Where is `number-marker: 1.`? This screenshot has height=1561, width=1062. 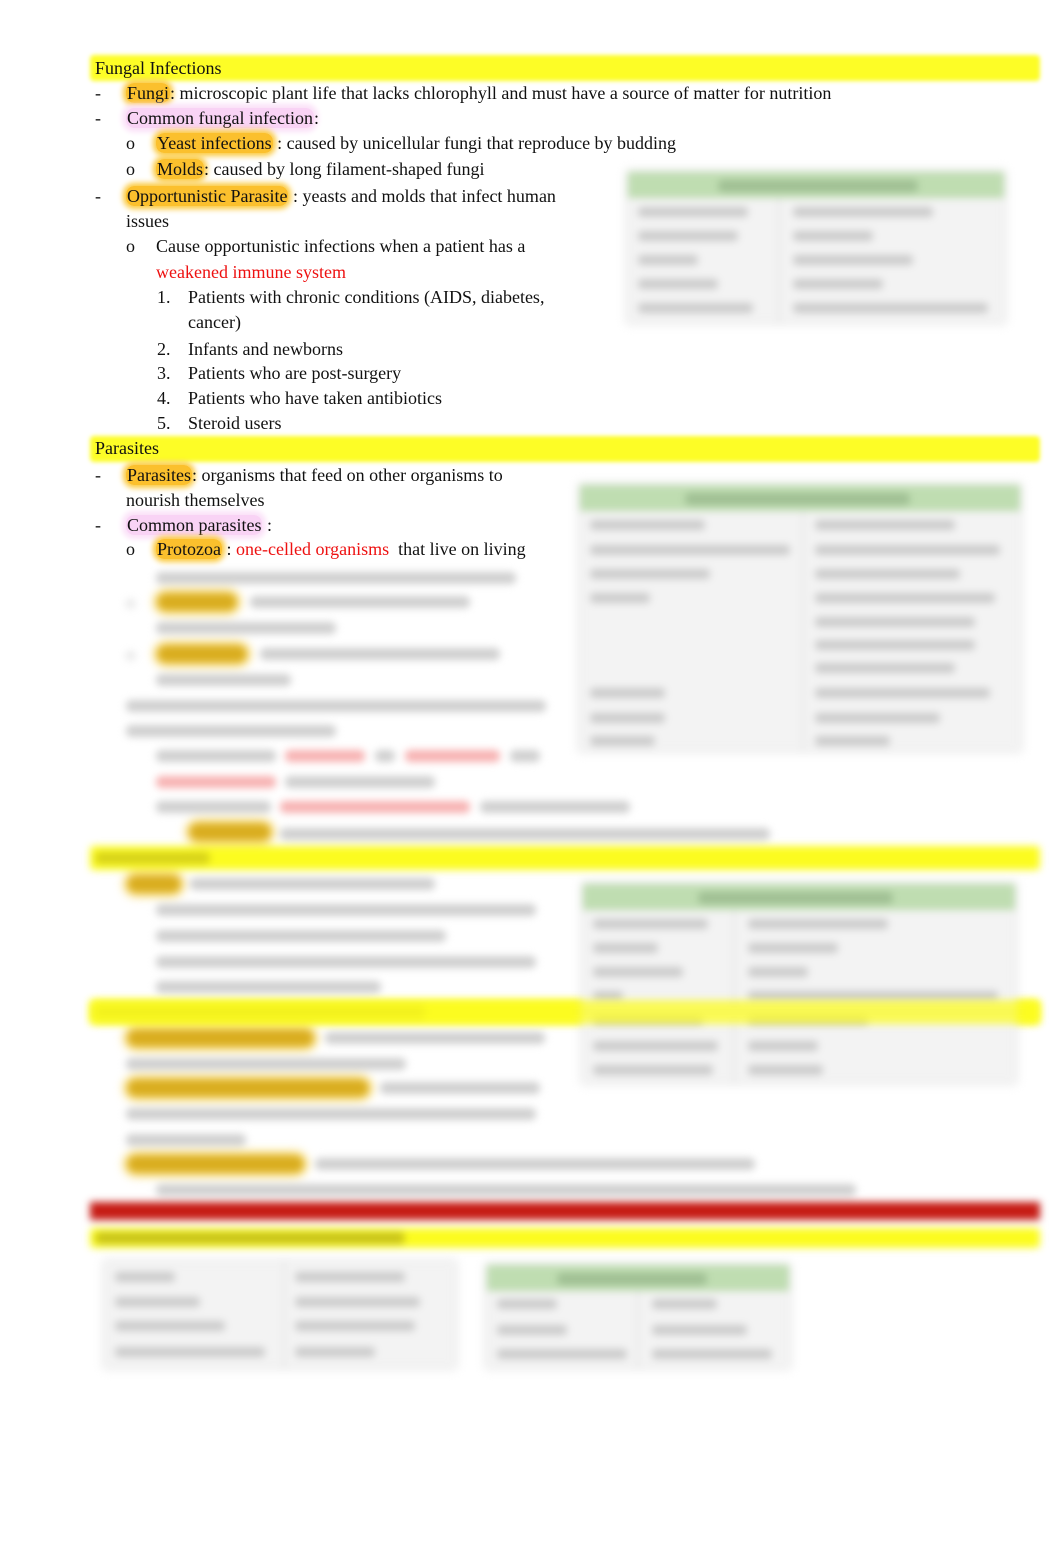
number-marker: 1. is located at coordinates (164, 297).